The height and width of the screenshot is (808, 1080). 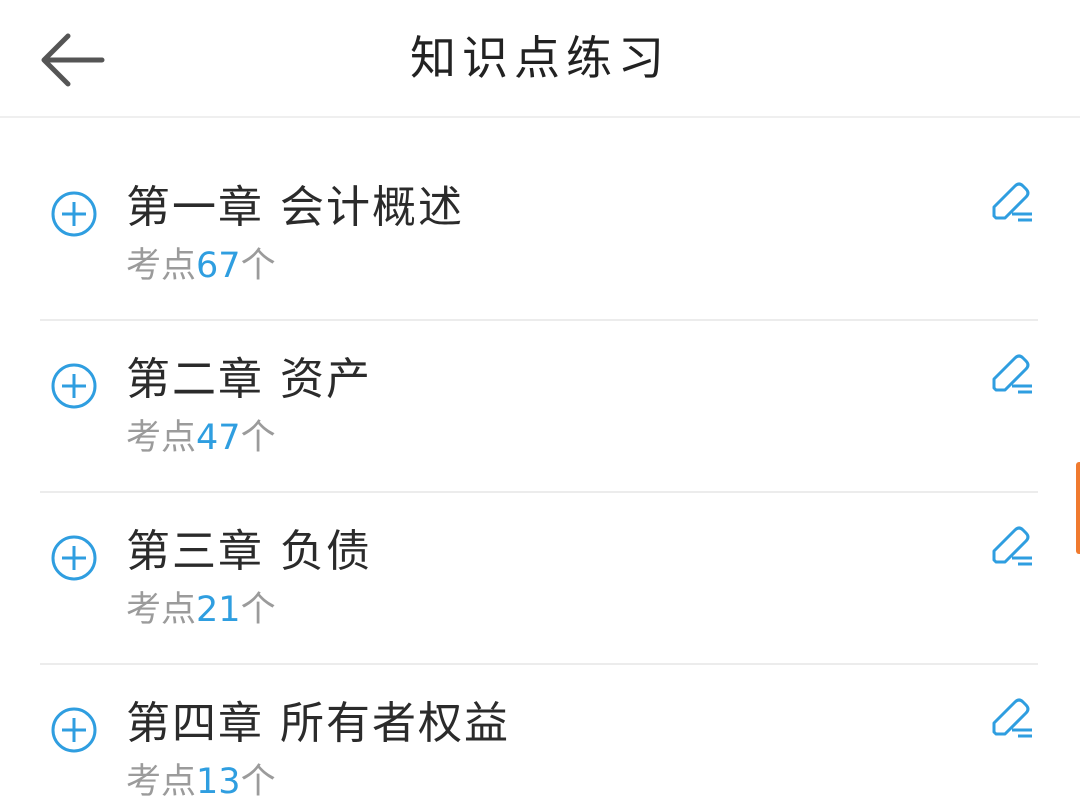 I want to click on page-title: 知识点练习, so click(x=540, y=58).